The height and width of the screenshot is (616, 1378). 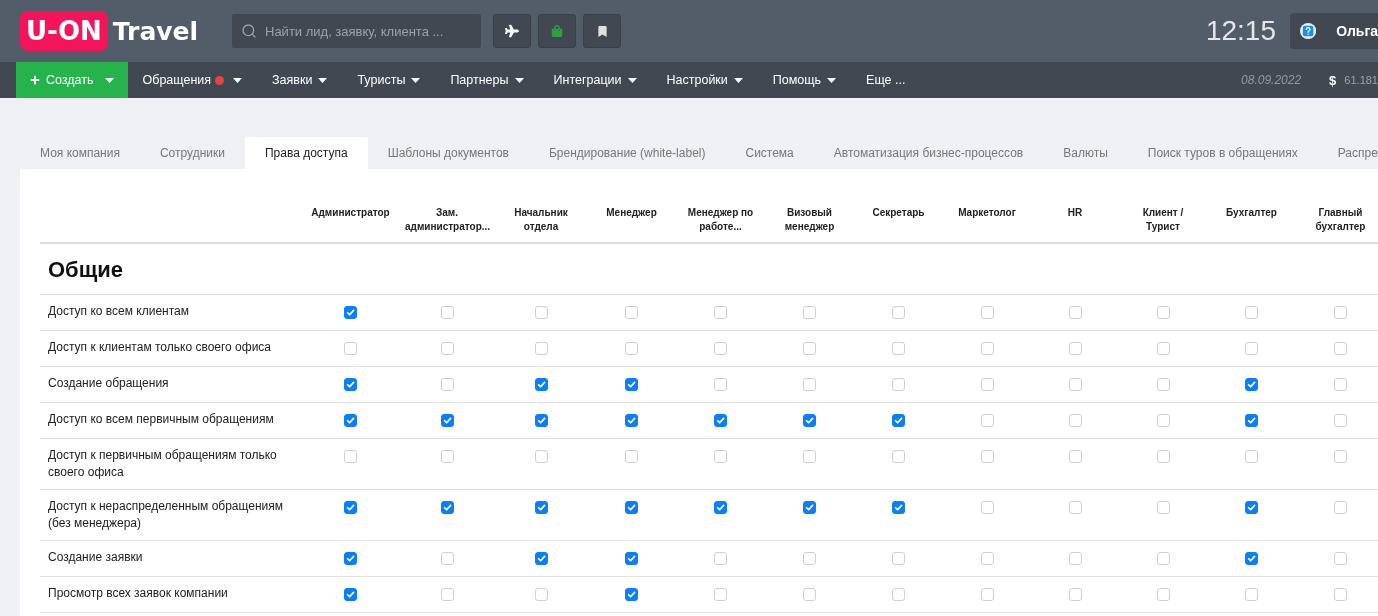 I want to click on nav-menu-item: Партнеры, so click(x=487, y=80).